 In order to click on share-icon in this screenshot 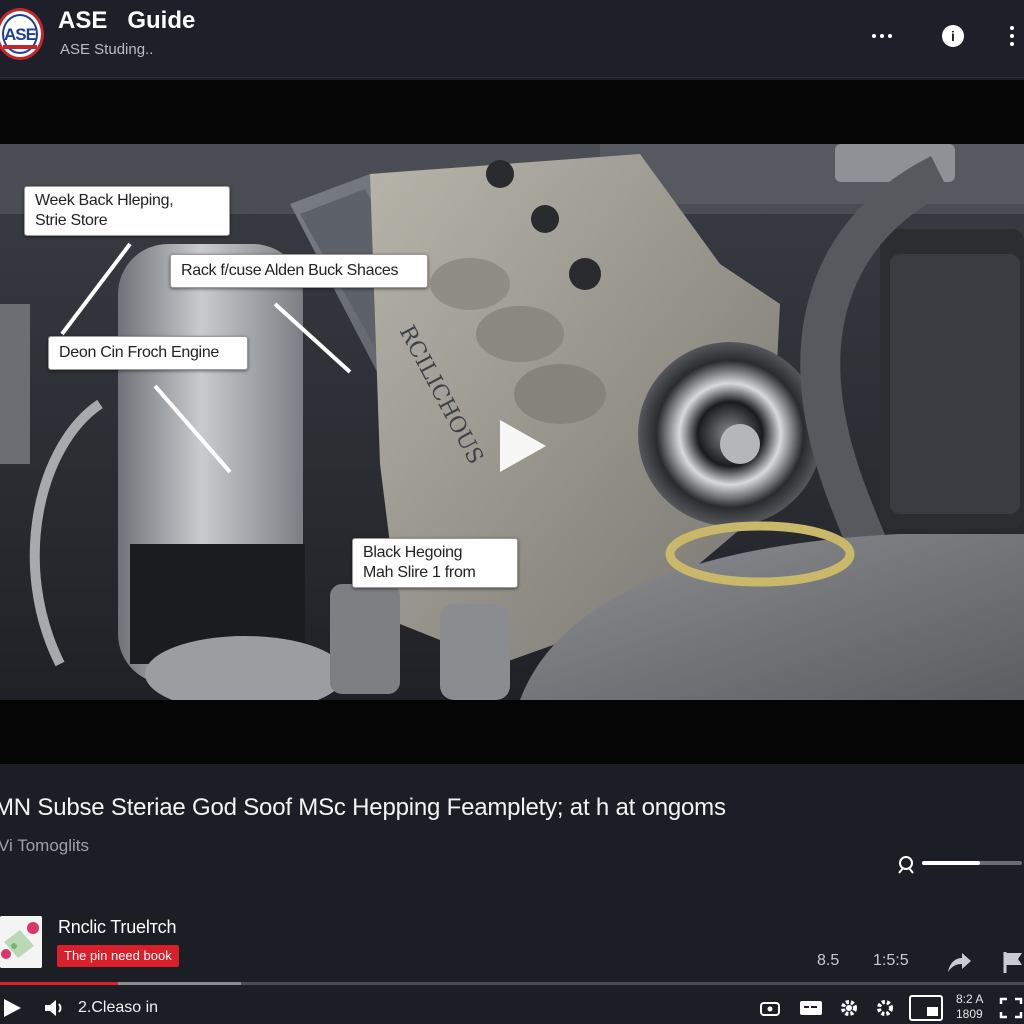, I will do `click(959, 962)`.